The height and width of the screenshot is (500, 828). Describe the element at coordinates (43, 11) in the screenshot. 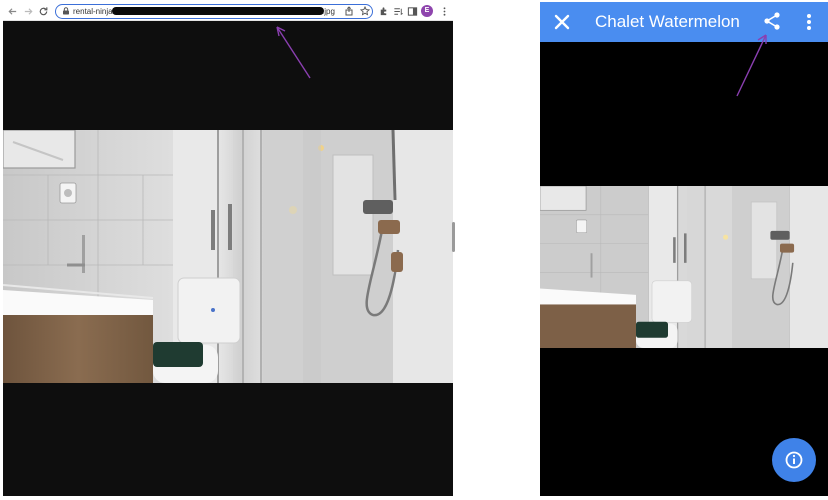

I see `reload-icon` at that location.